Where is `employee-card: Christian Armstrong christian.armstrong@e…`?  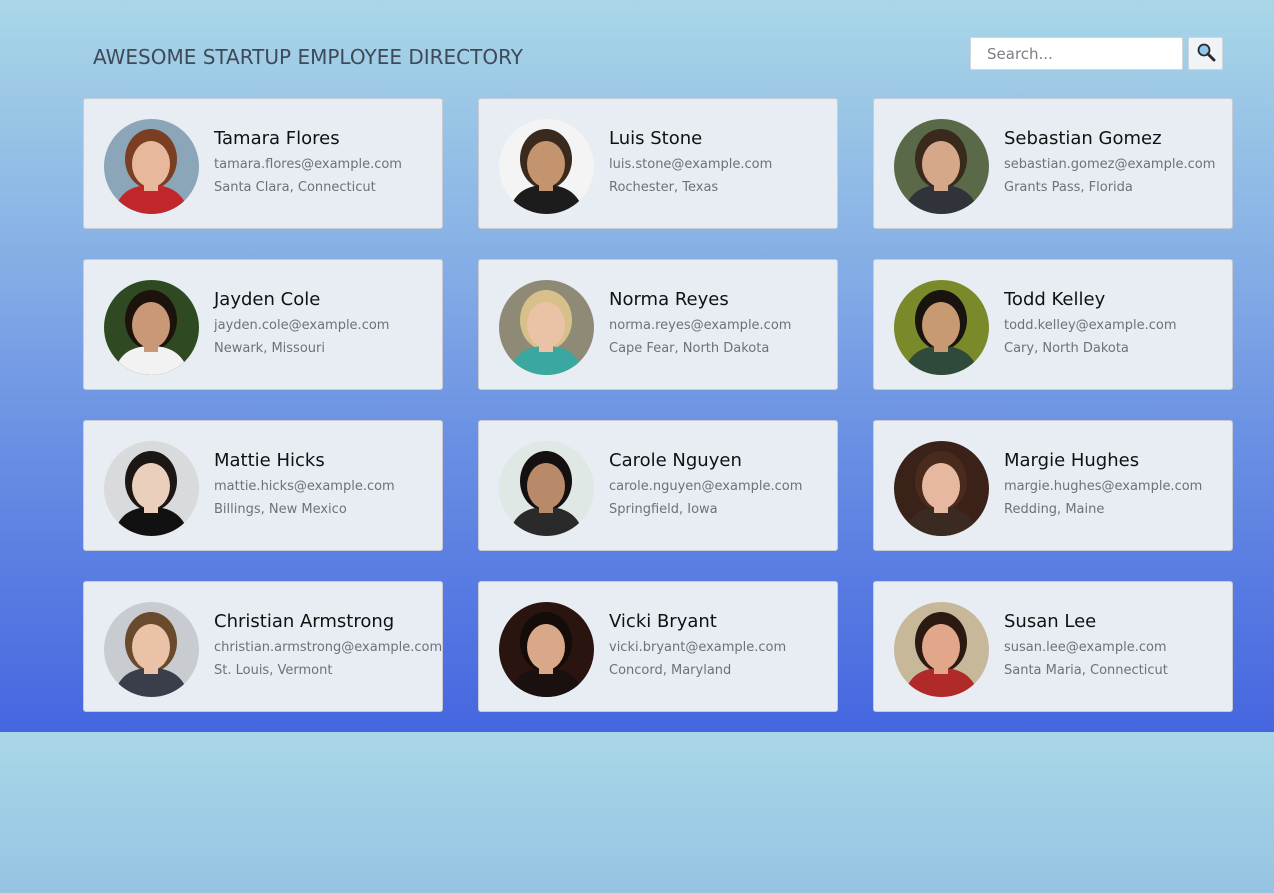
employee-card: Christian Armstrong christian.armstrong@e… is located at coordinates (263, 646).